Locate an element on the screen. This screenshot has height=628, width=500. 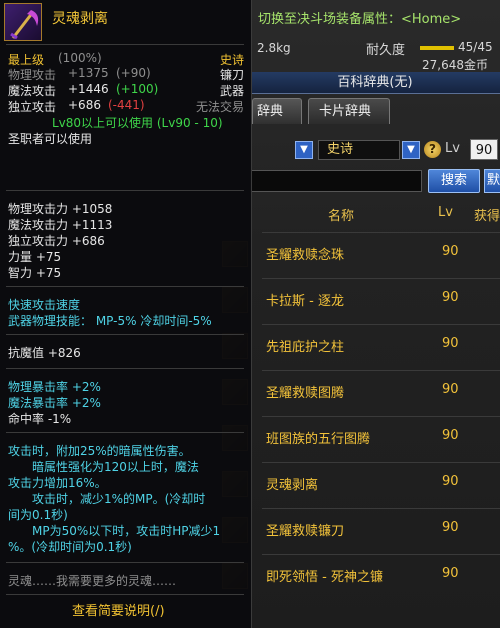
list-item-name: 即死领悟 - 死神之镰 is located at coordinates (324, 577).